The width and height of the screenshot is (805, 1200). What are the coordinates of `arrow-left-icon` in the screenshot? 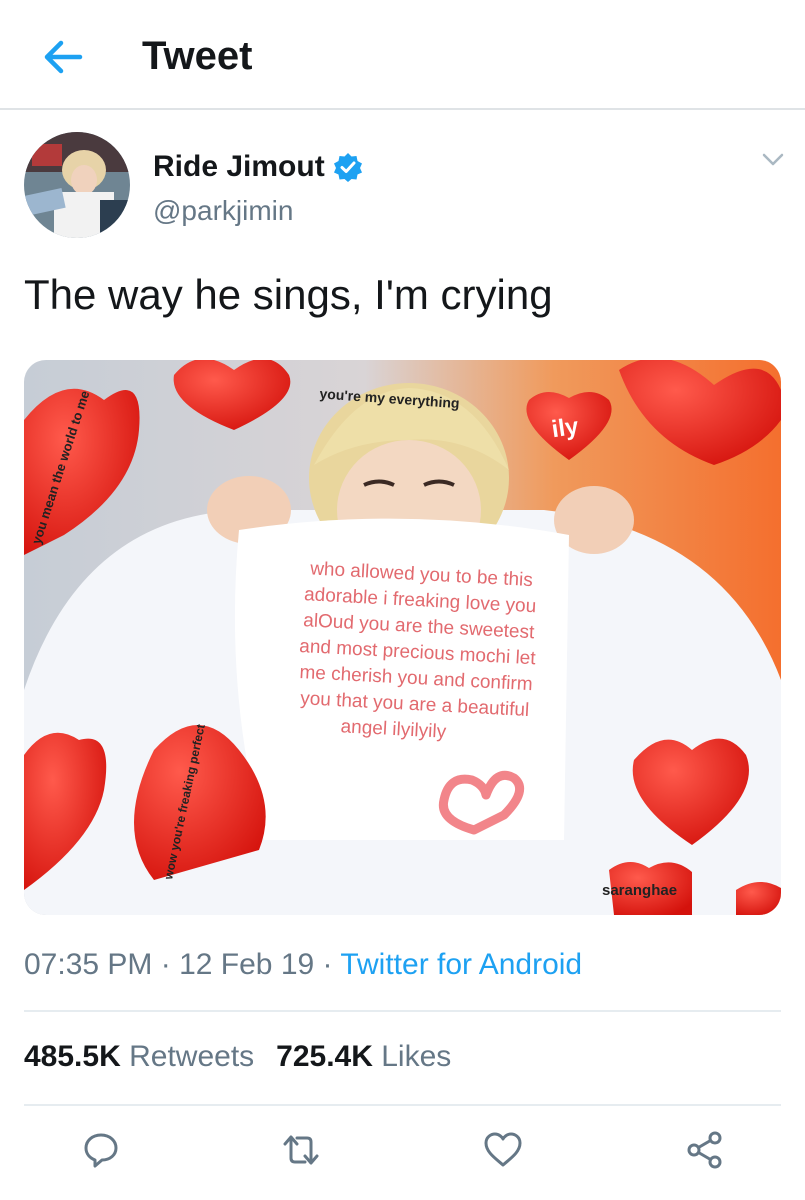 It's located at (63, 57).